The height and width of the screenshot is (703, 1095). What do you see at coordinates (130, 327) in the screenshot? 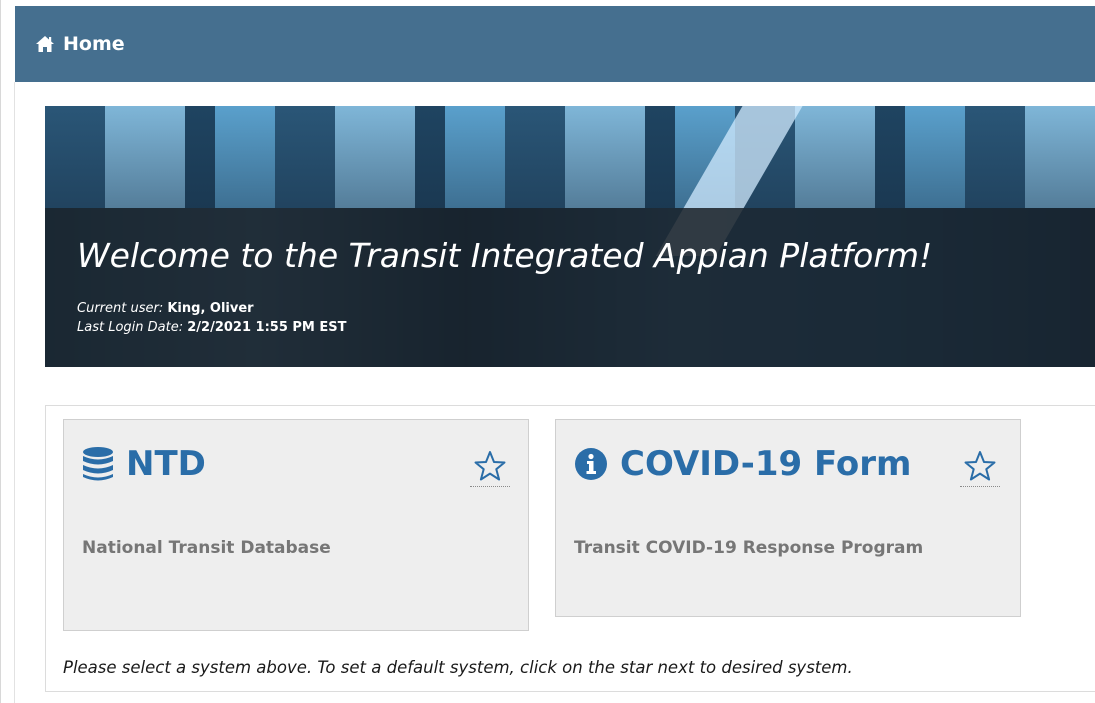
I see `last-login-label: Last Login Date:` at bounding box center [130, 327].